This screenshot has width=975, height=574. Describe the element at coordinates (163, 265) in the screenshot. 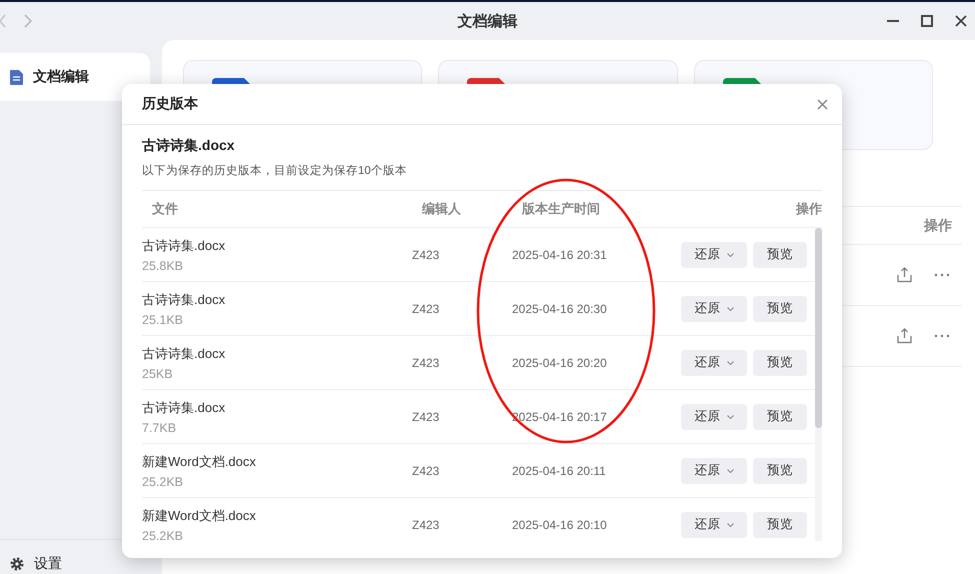

I see `file-size: 25.8KB` at that location.